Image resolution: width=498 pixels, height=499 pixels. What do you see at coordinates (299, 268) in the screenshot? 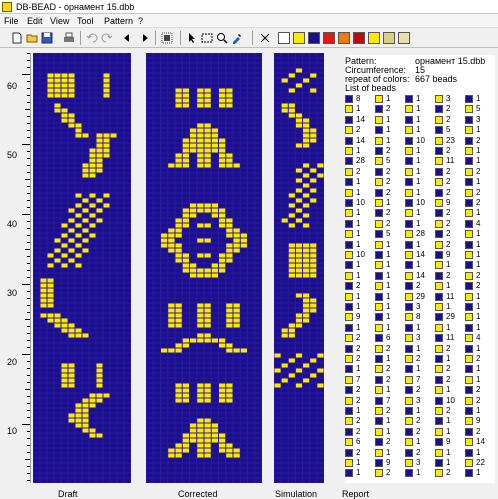
I see `simulation-panel` at bounding box center [299, 268].